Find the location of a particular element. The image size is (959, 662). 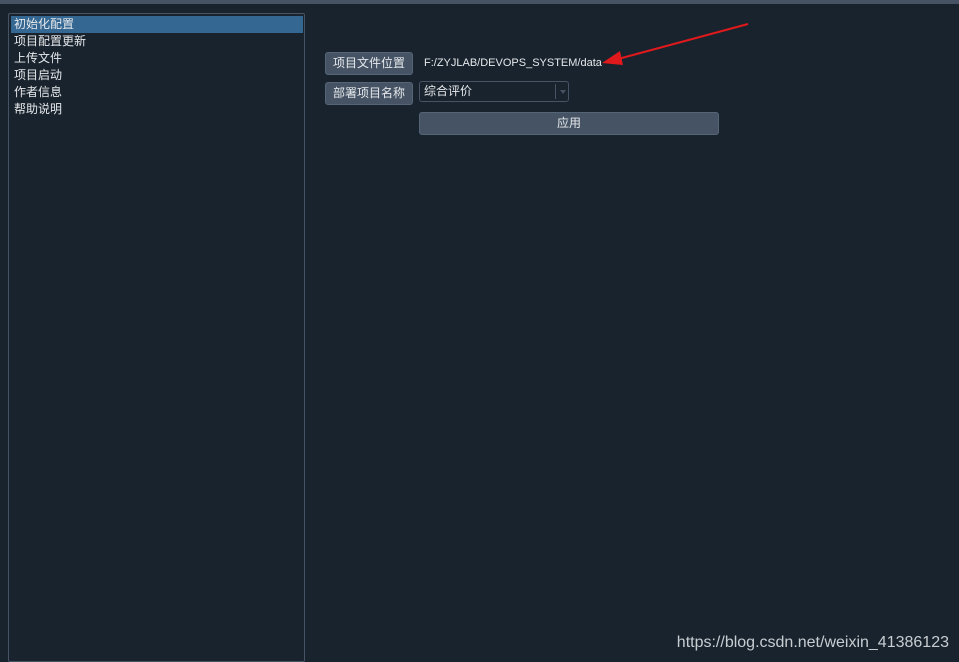

sidebar-item-upload-file: 上传文件 is located at coordinates (157, 58).